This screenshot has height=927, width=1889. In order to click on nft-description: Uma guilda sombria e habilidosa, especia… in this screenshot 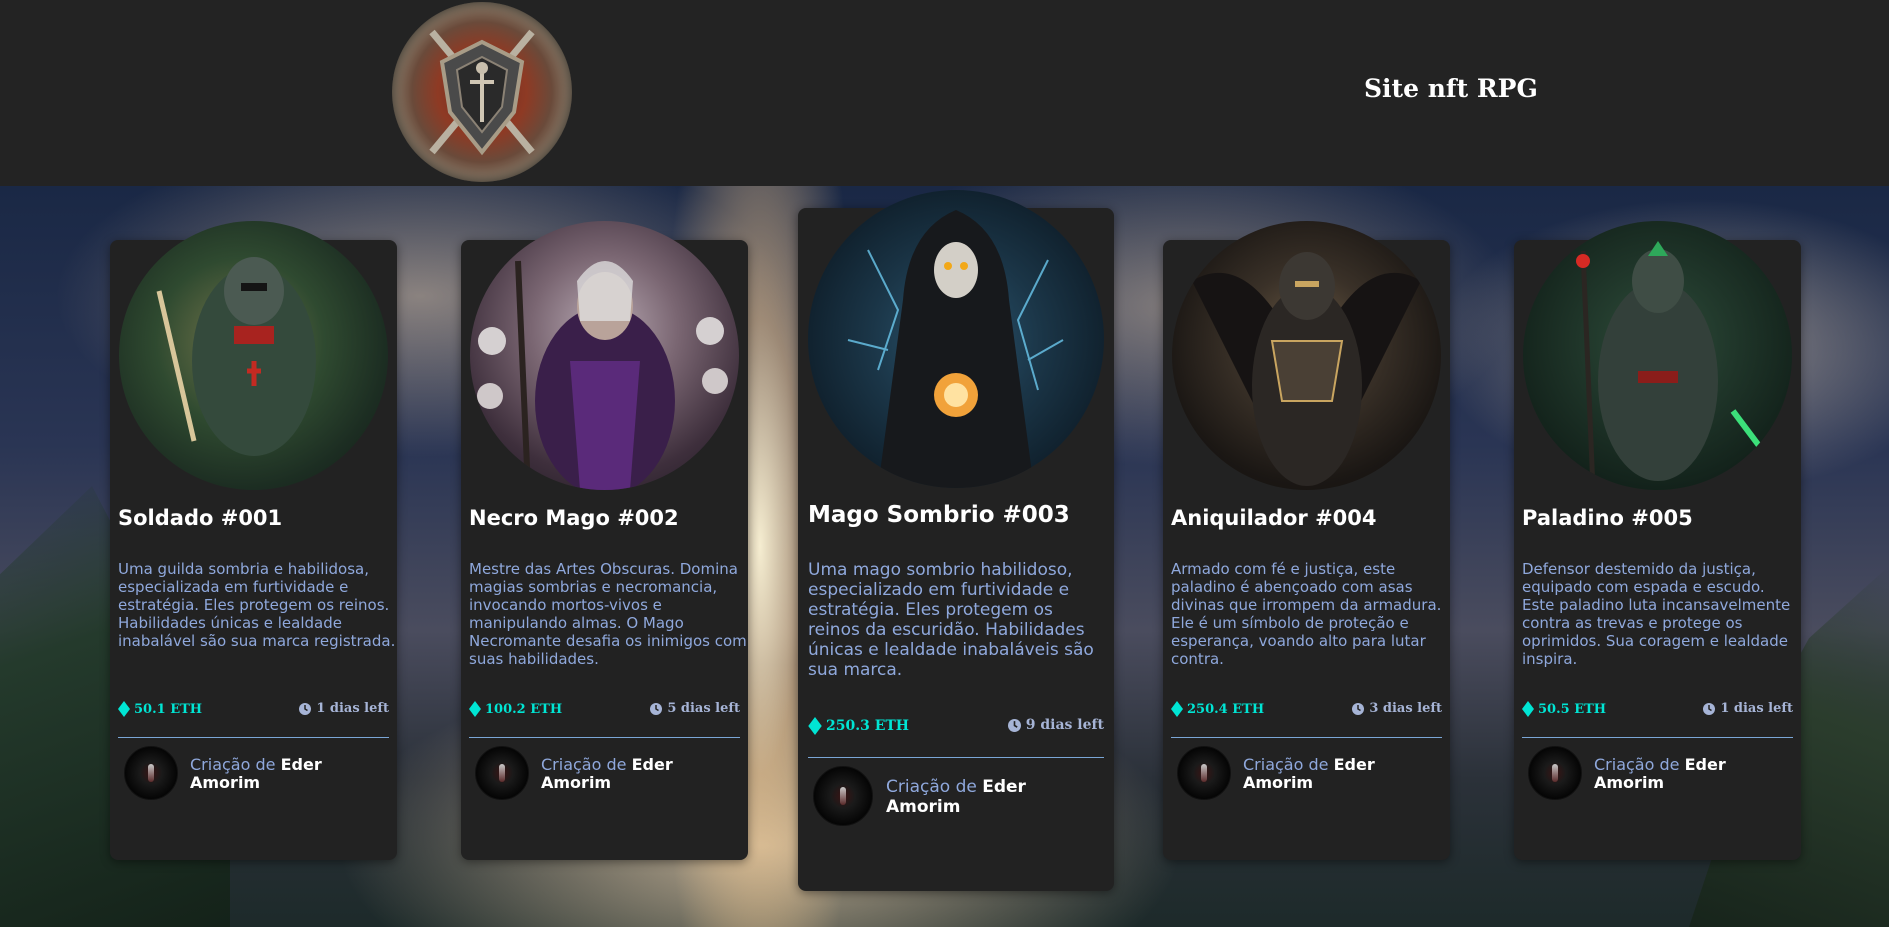, I will do `click(257, 605)`.